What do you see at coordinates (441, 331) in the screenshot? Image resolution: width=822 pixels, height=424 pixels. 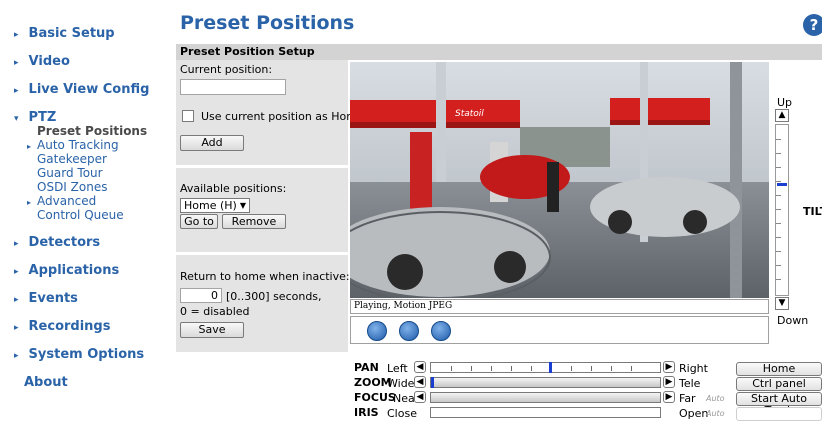 I see `fullscreen-icon` at bounding box center [441, 331].